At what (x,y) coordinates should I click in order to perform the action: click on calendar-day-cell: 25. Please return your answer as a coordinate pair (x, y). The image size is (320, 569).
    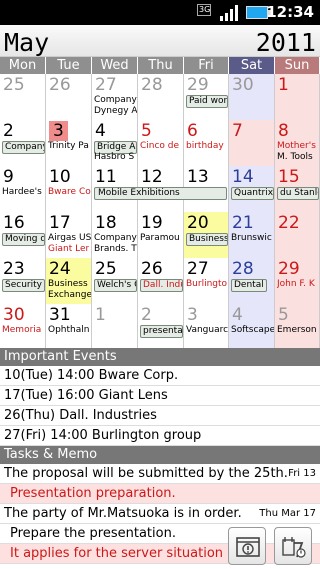
    Looking at the image, I should click on (23, 97).